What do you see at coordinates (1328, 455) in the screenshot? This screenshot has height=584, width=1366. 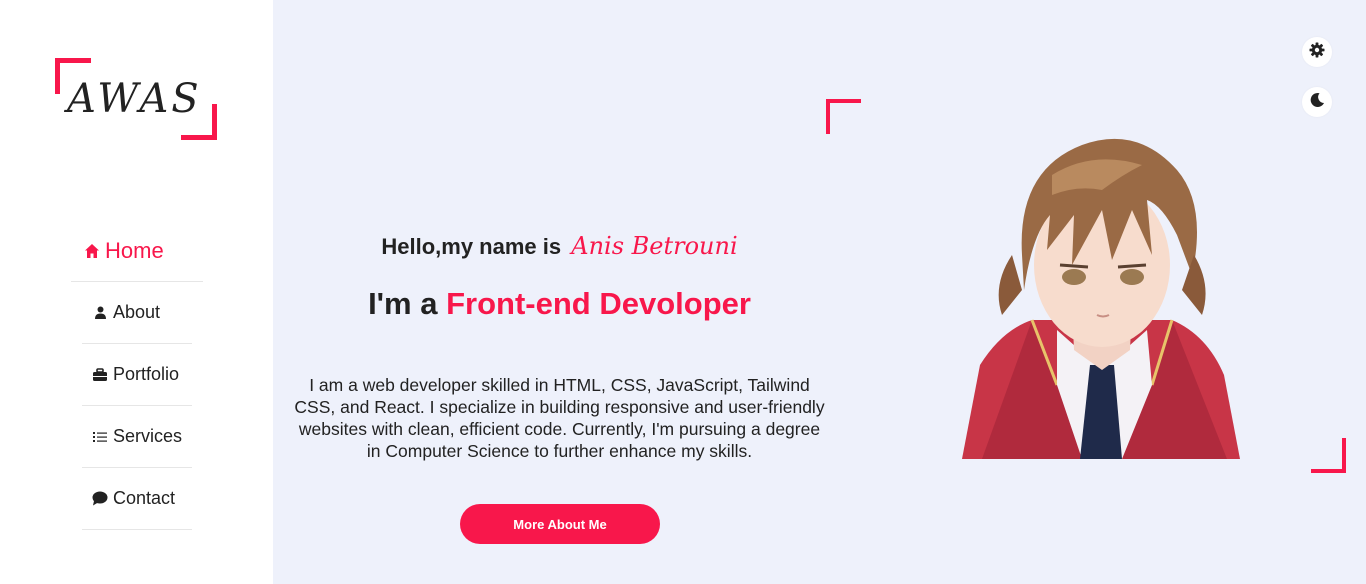 I see `image-frame-corner-bottom-right` at bounding box center [1328, 455].